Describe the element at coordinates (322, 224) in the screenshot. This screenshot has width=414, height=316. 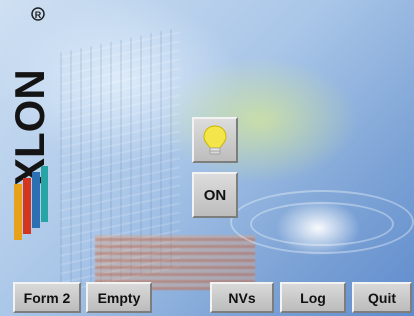
I see `background-water-ripple` at that location.